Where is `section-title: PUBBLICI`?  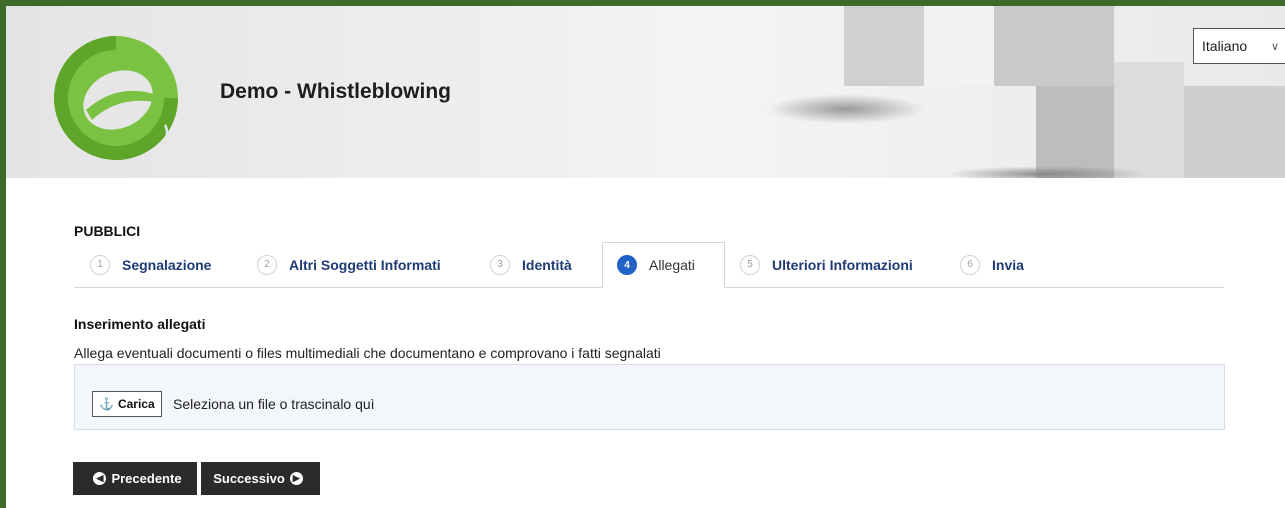
section-title: PUBBLICI is located at coordinates (107, 231).